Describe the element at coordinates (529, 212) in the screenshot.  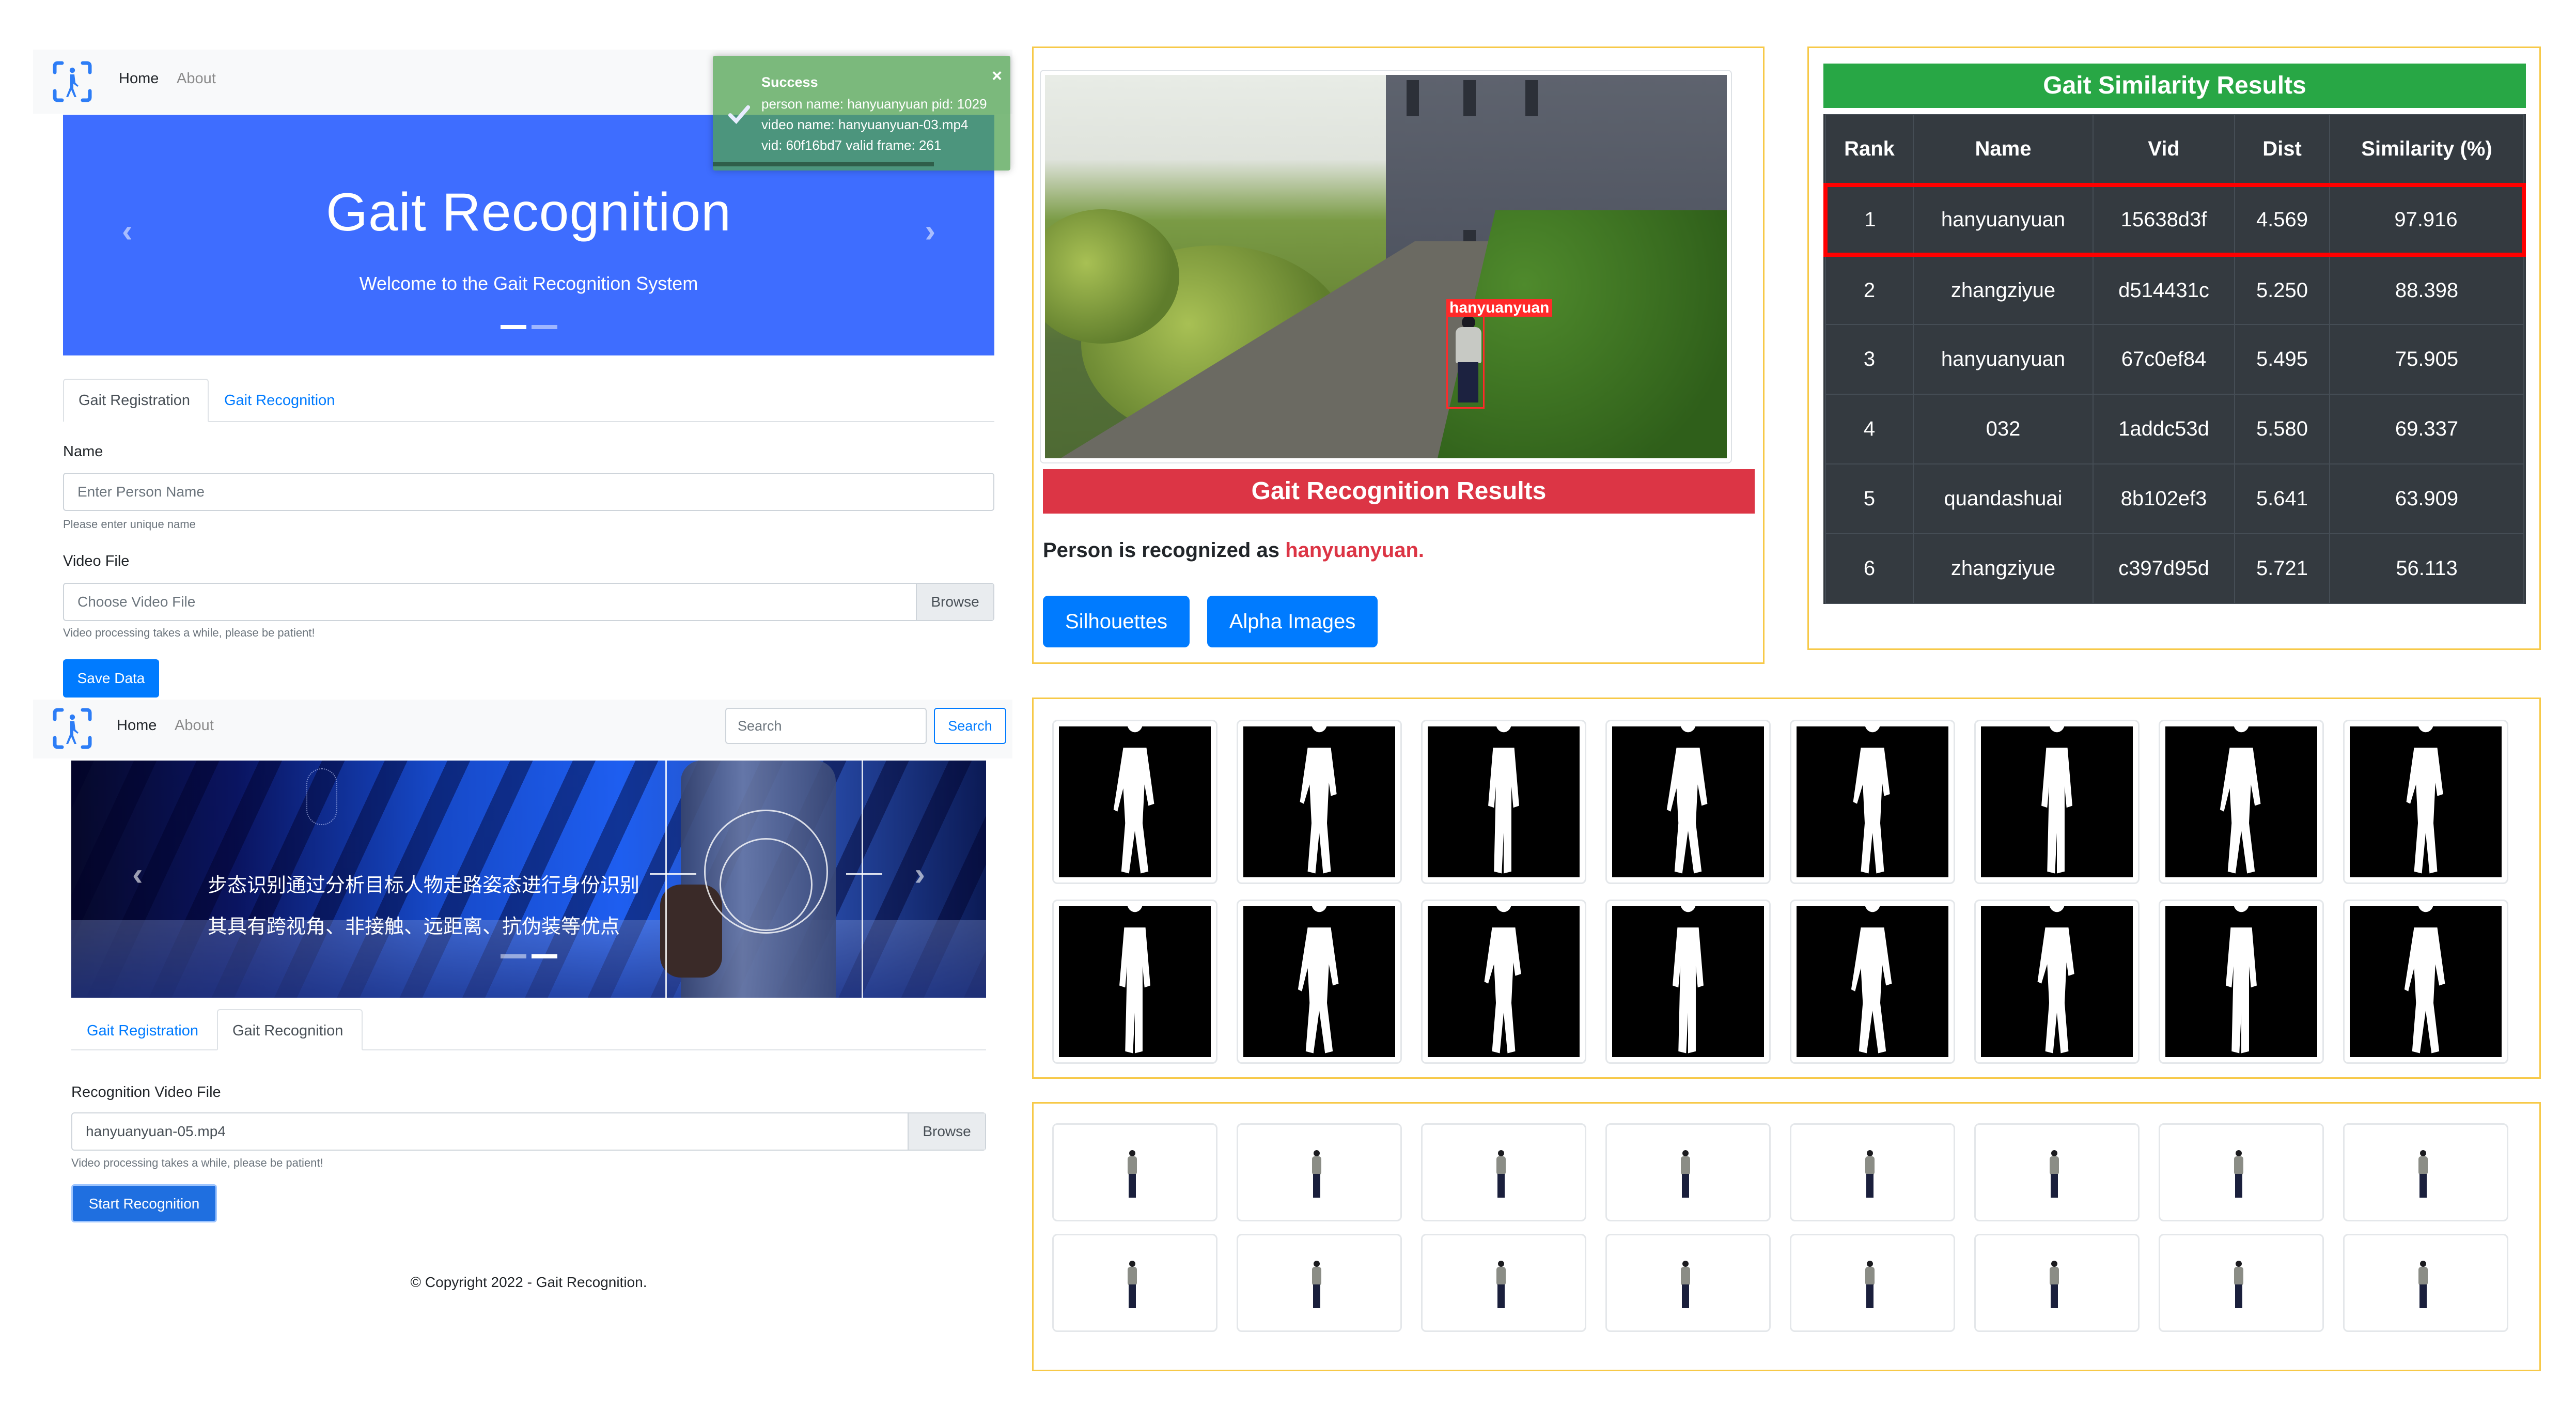
I see `hero-title: Gait Recognition` at that location.